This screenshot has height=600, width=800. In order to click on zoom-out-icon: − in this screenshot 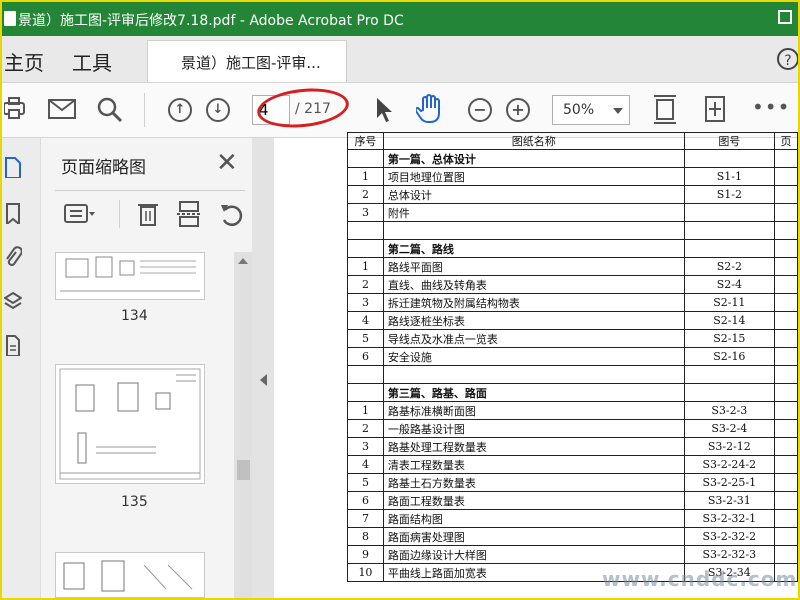, I will do `click(480, 110)`.